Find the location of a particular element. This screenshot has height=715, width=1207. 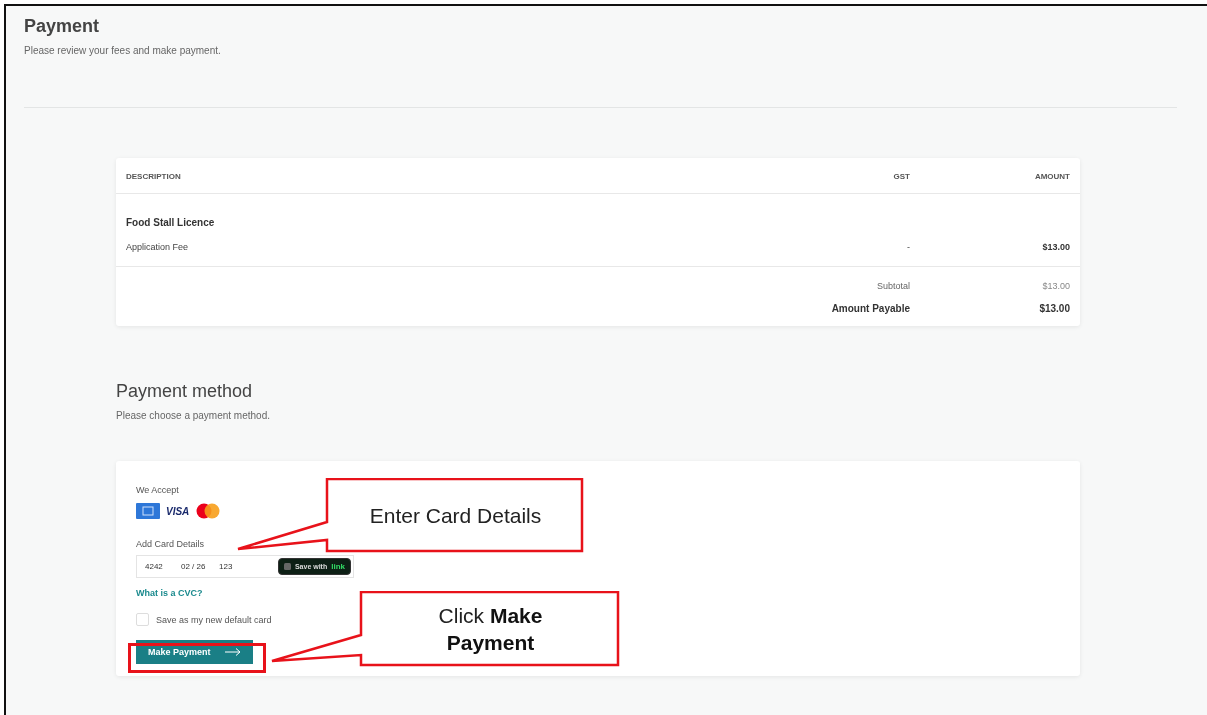

checkbox-icon is located at coordinates (287, 566).